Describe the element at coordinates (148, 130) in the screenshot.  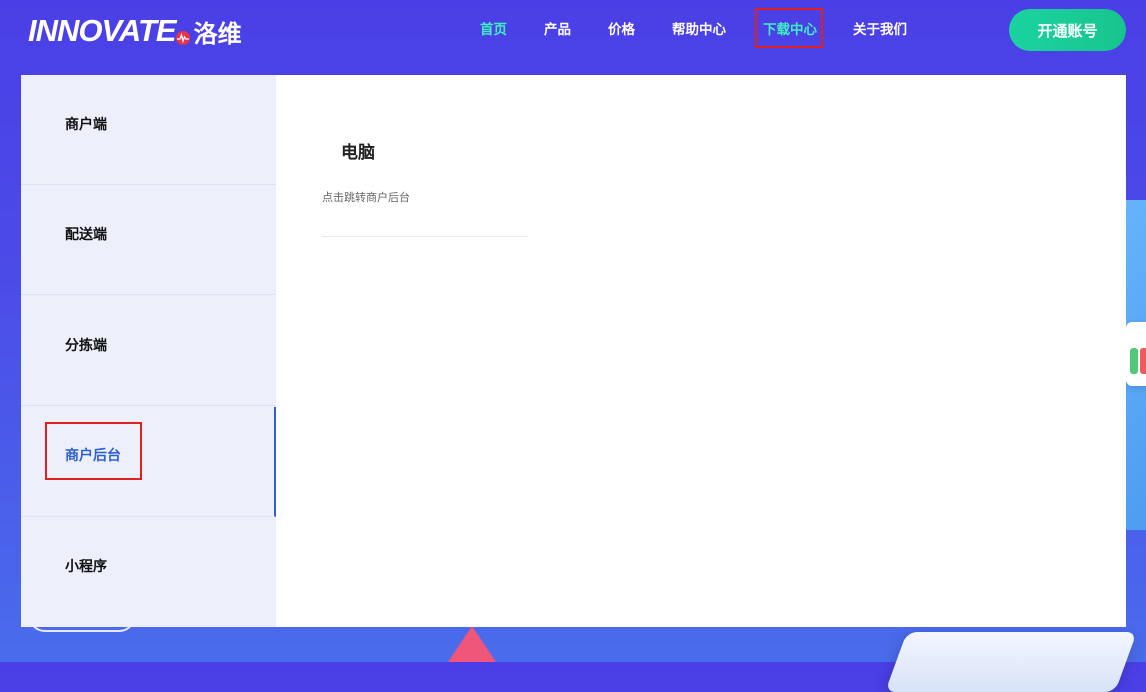
I see `sidebar-item-merchant-app: 商户端` at that location.